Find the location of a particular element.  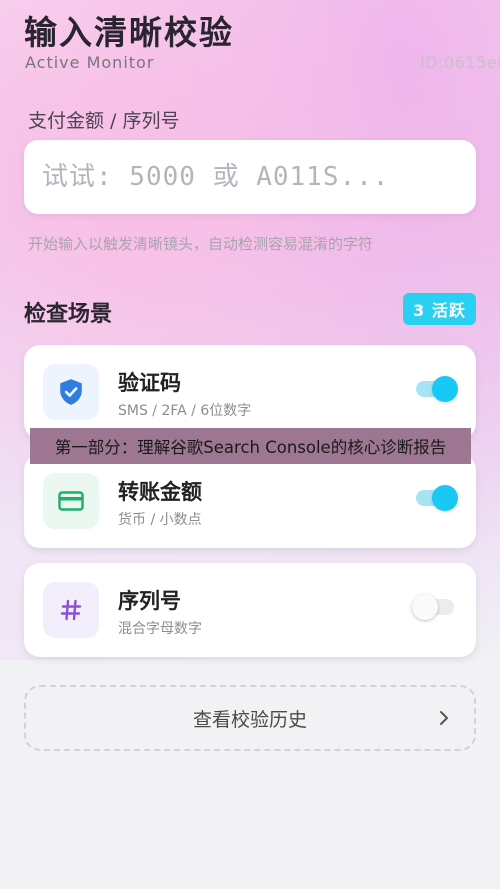

amount-field-label: 支付金额 / 序列号 is located at coordinates (104, 121).